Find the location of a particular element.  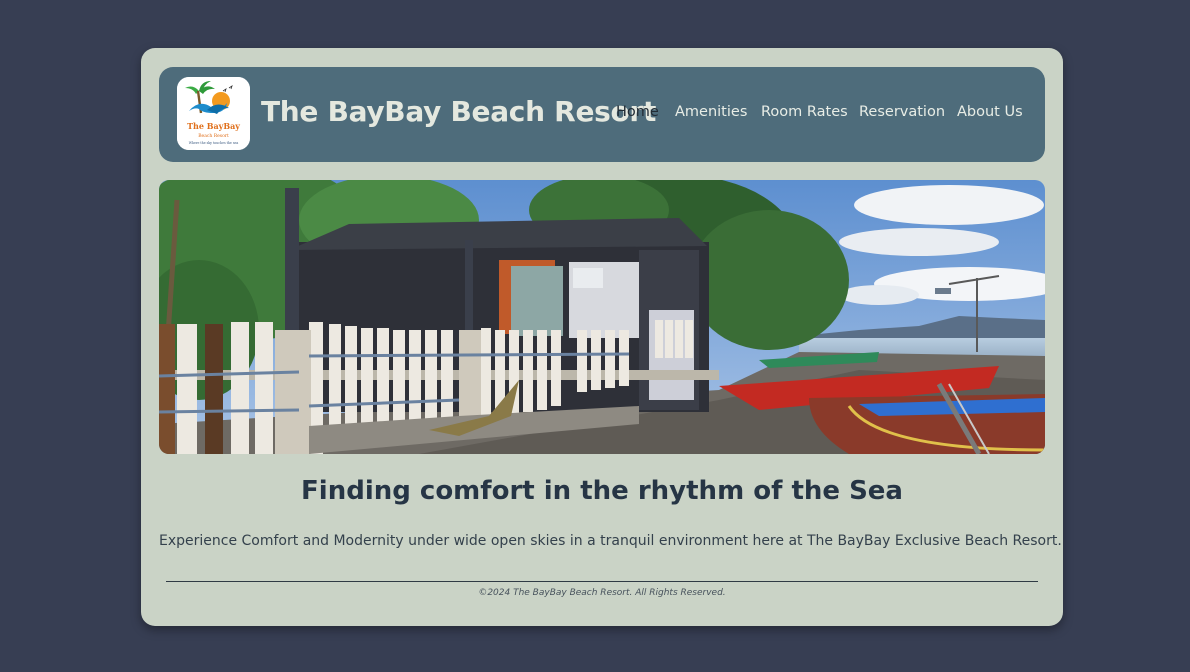

nav-about-us: About Us is located at coordinates (990, 112).